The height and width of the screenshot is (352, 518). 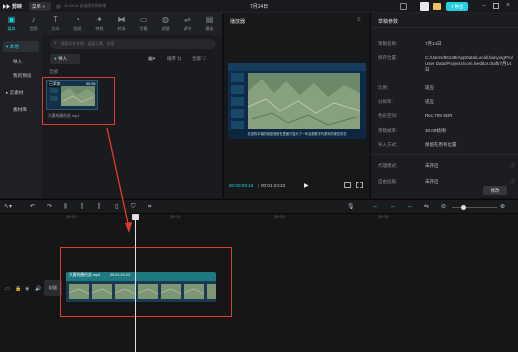 What do you see at coordinates (16, 92) in the screenshot?
I see `sidebar-item-label: 云素材` at bounding box center [16, 92].